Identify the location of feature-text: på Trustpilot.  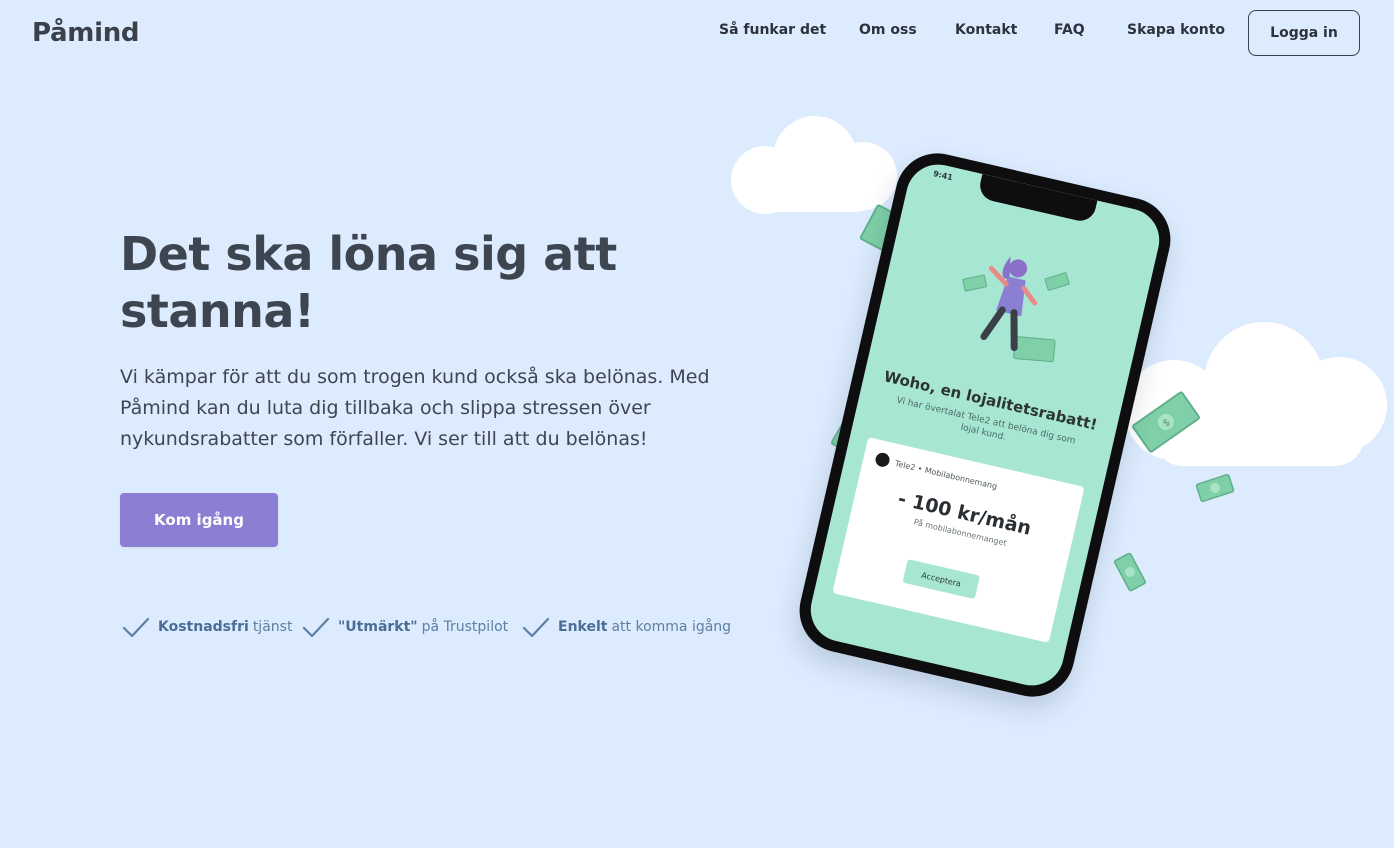
(465, 627).